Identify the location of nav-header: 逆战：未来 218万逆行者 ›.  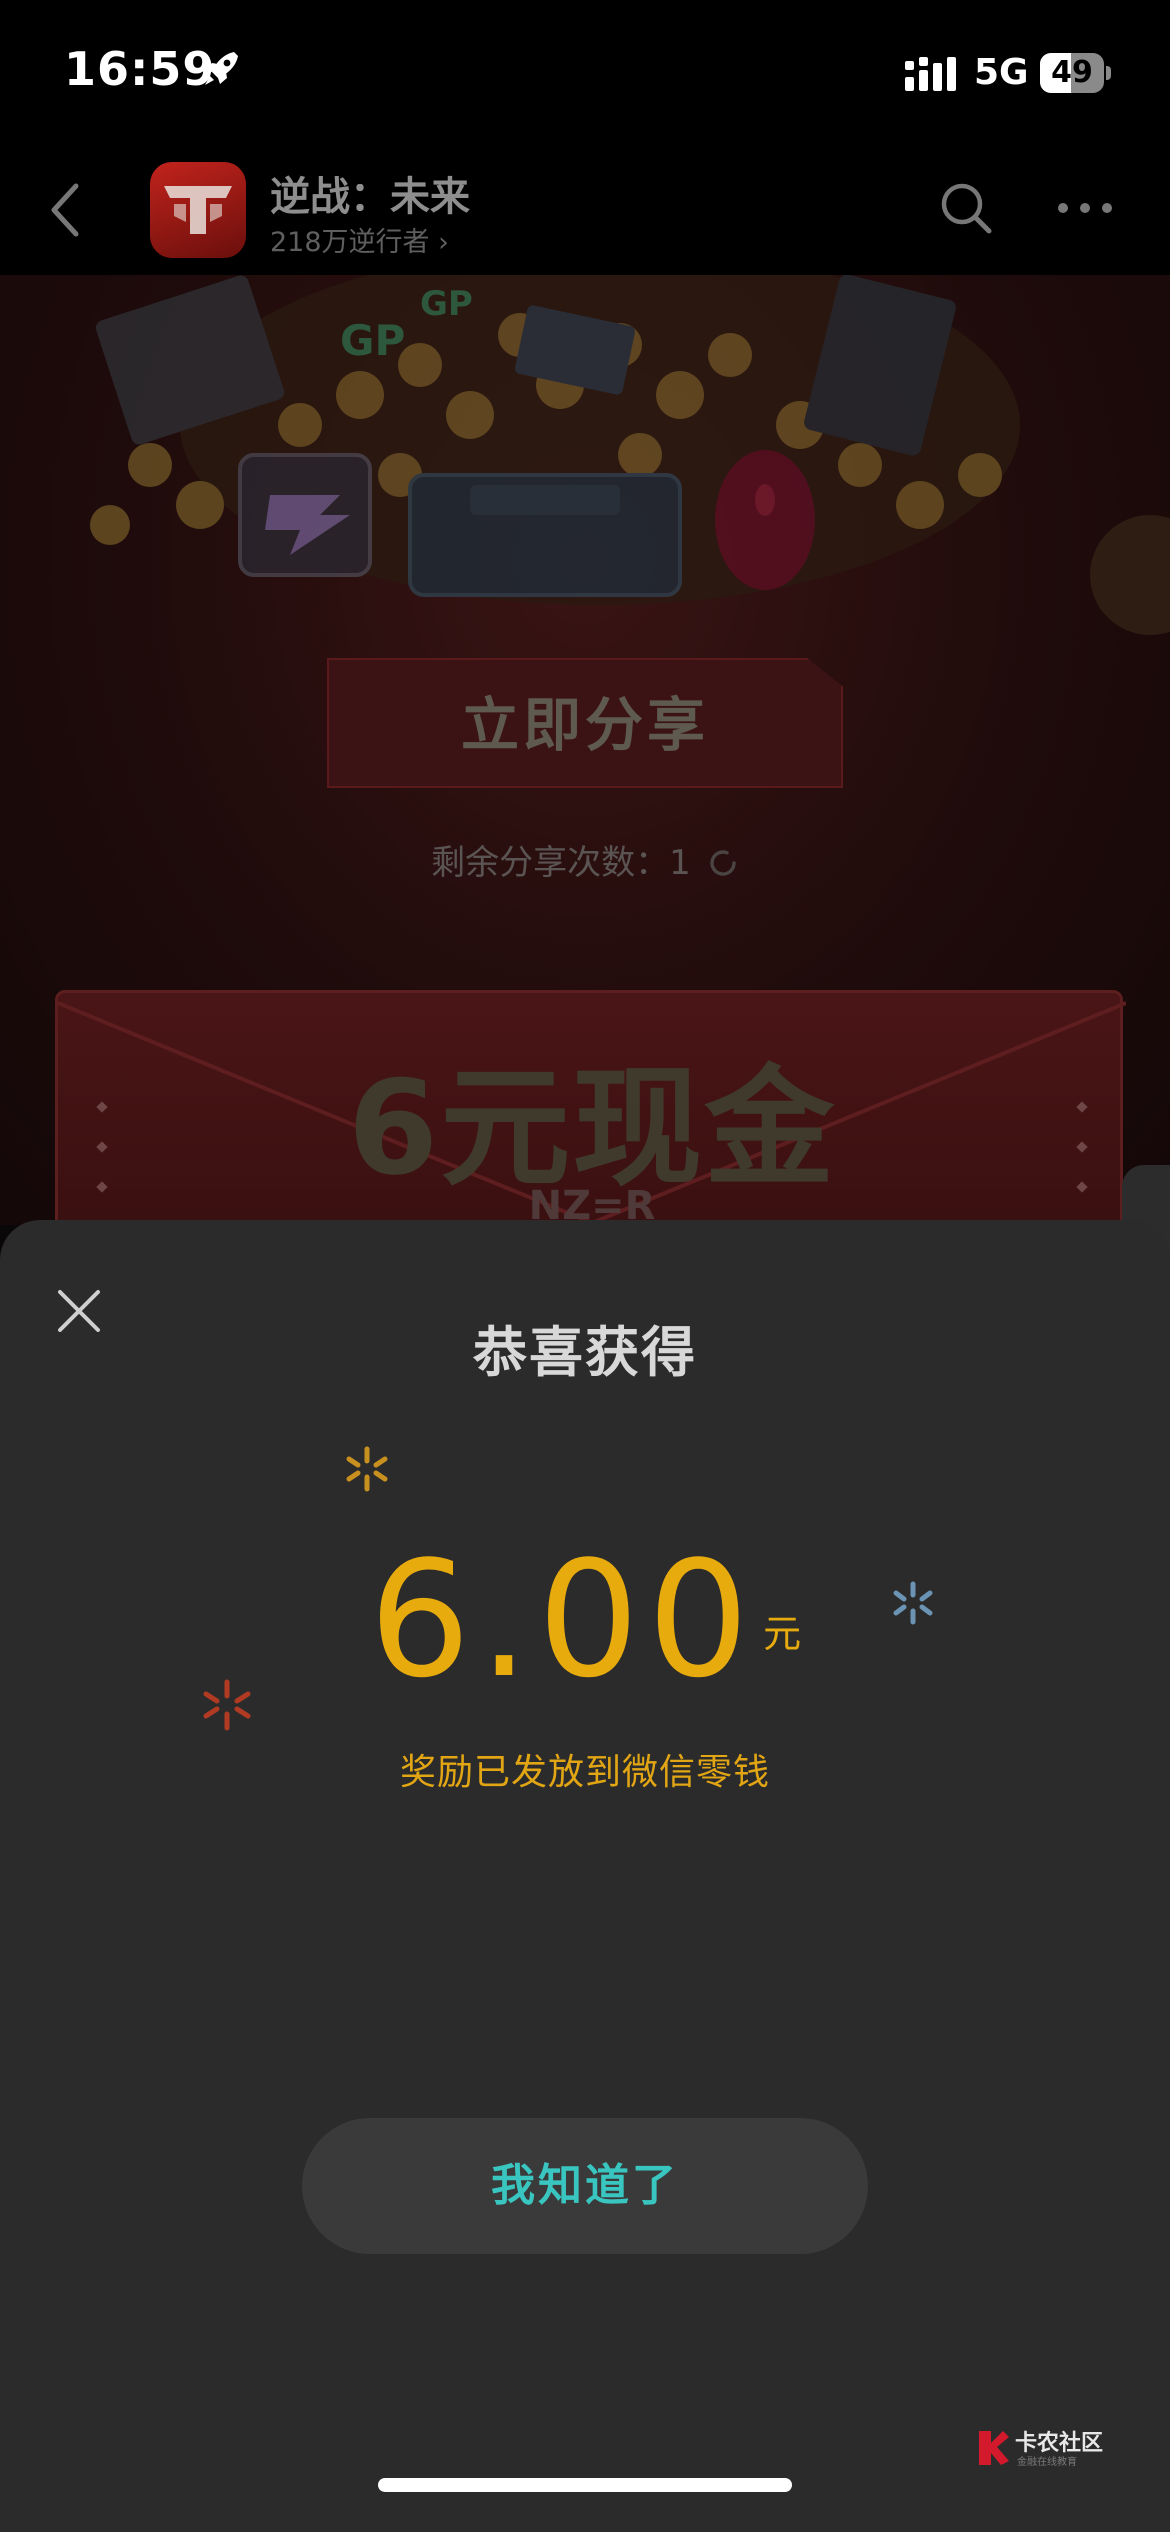
(585, 212).